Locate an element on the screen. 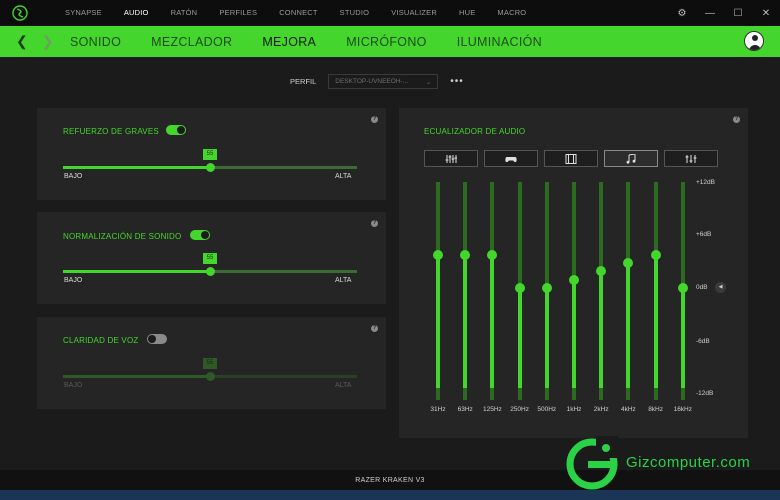 The height and width of the screenshot is (500, 780). eq-band: 2kHz is located at coordinates (601, 297).